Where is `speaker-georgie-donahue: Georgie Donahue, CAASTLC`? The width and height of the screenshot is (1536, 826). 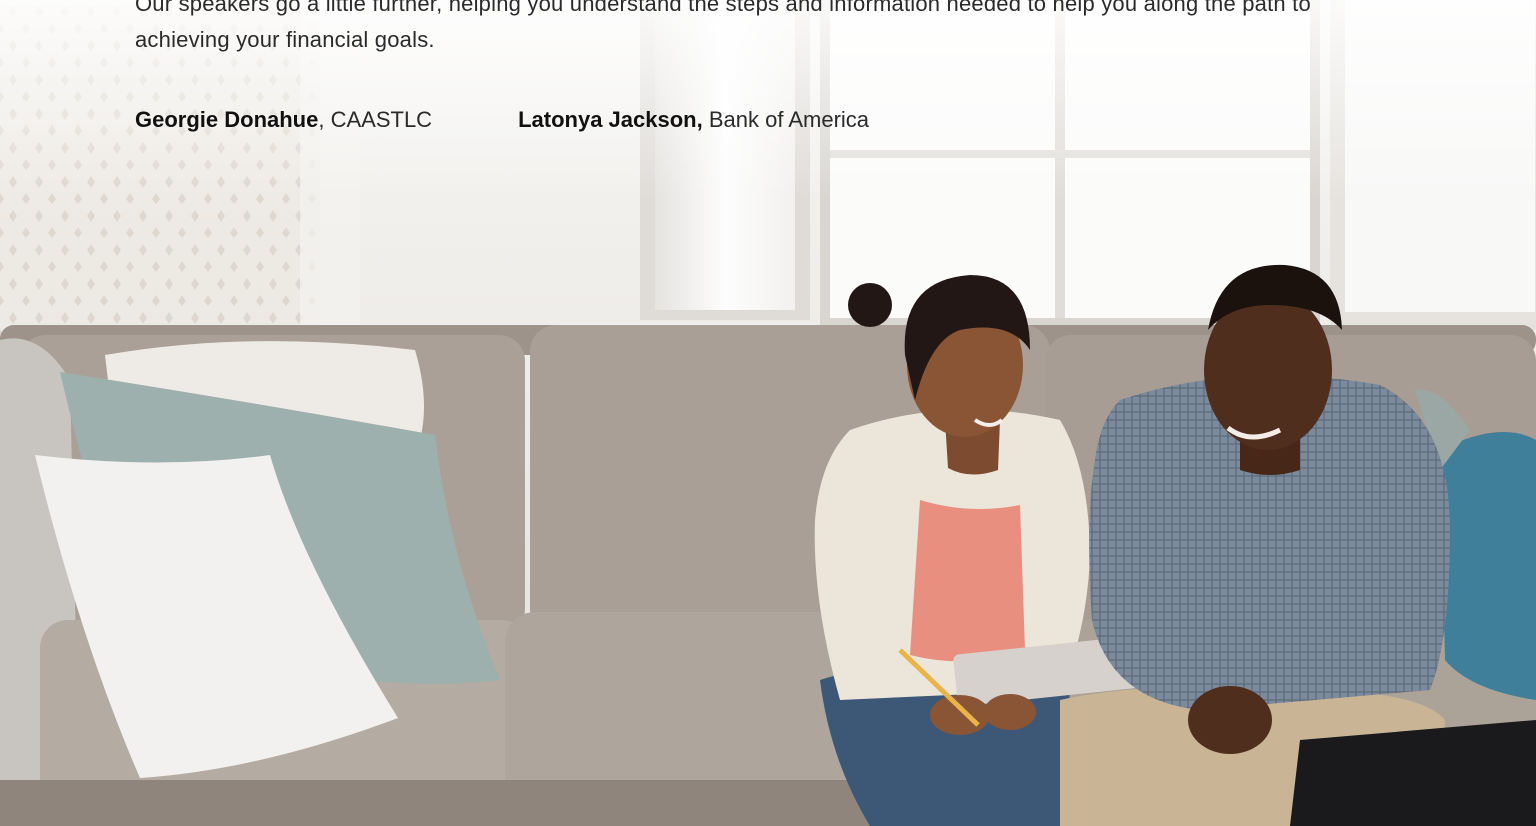 speaker-georgie-donahue: Georgie Donahue, CAASTLC is located at coordinates (283, 120).